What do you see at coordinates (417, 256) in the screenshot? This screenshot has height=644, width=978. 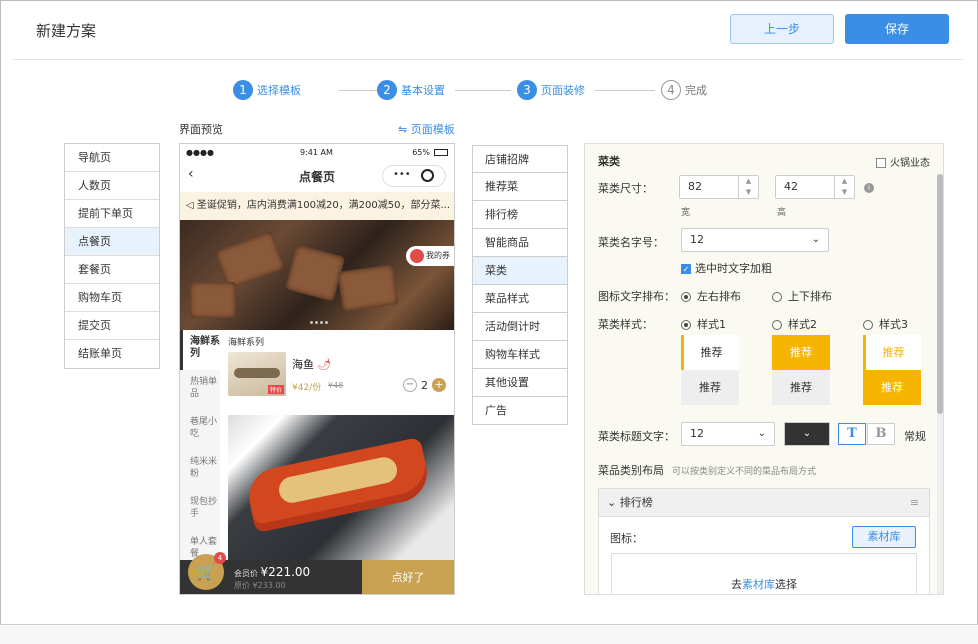 I see `coupon-icon` at bounding box center [417, 256].